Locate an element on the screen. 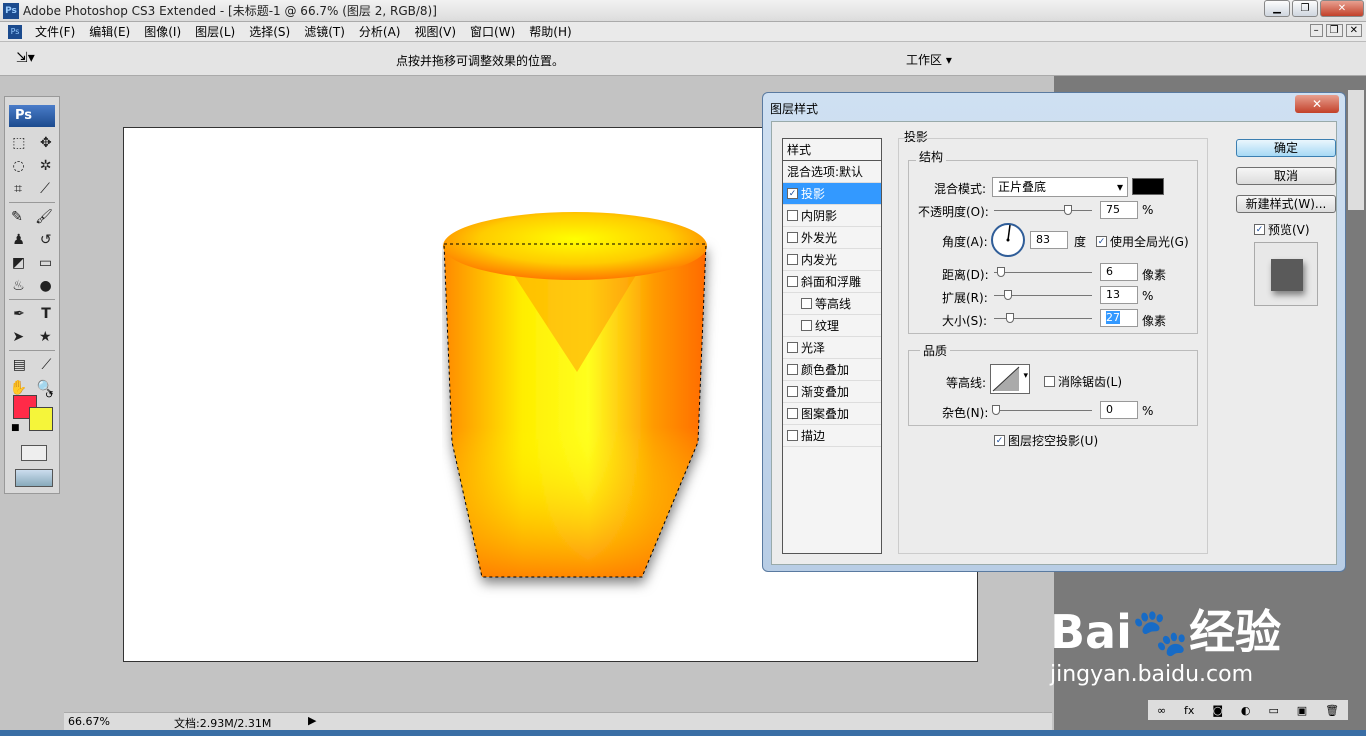  style-item: 颜色叠加 is located at coordinates (832, 370).